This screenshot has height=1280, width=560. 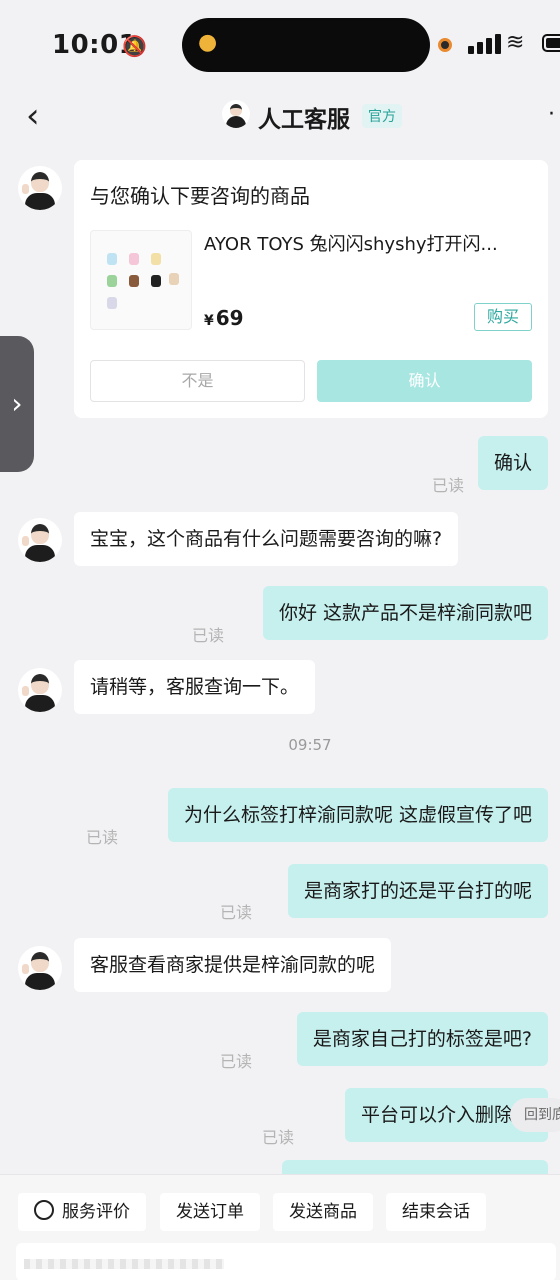 What do you see at coordinates (551, 114) in the screenshot?
I see `more-icon: ·` at bounding box center [551, 114].